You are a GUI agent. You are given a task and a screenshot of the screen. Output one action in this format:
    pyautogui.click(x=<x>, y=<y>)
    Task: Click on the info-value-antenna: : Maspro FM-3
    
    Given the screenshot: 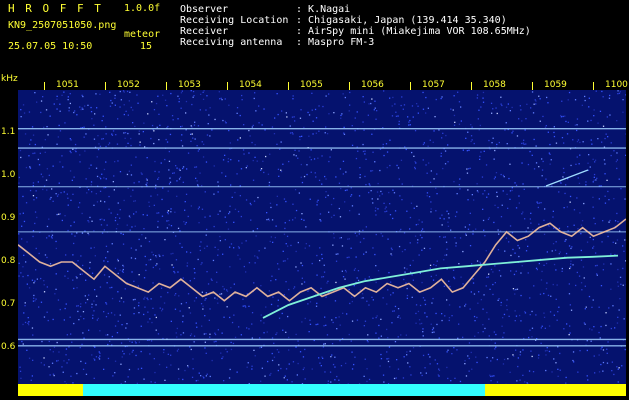 What is the action you would take?
    pyautogui.click(x=335, y=42)
    